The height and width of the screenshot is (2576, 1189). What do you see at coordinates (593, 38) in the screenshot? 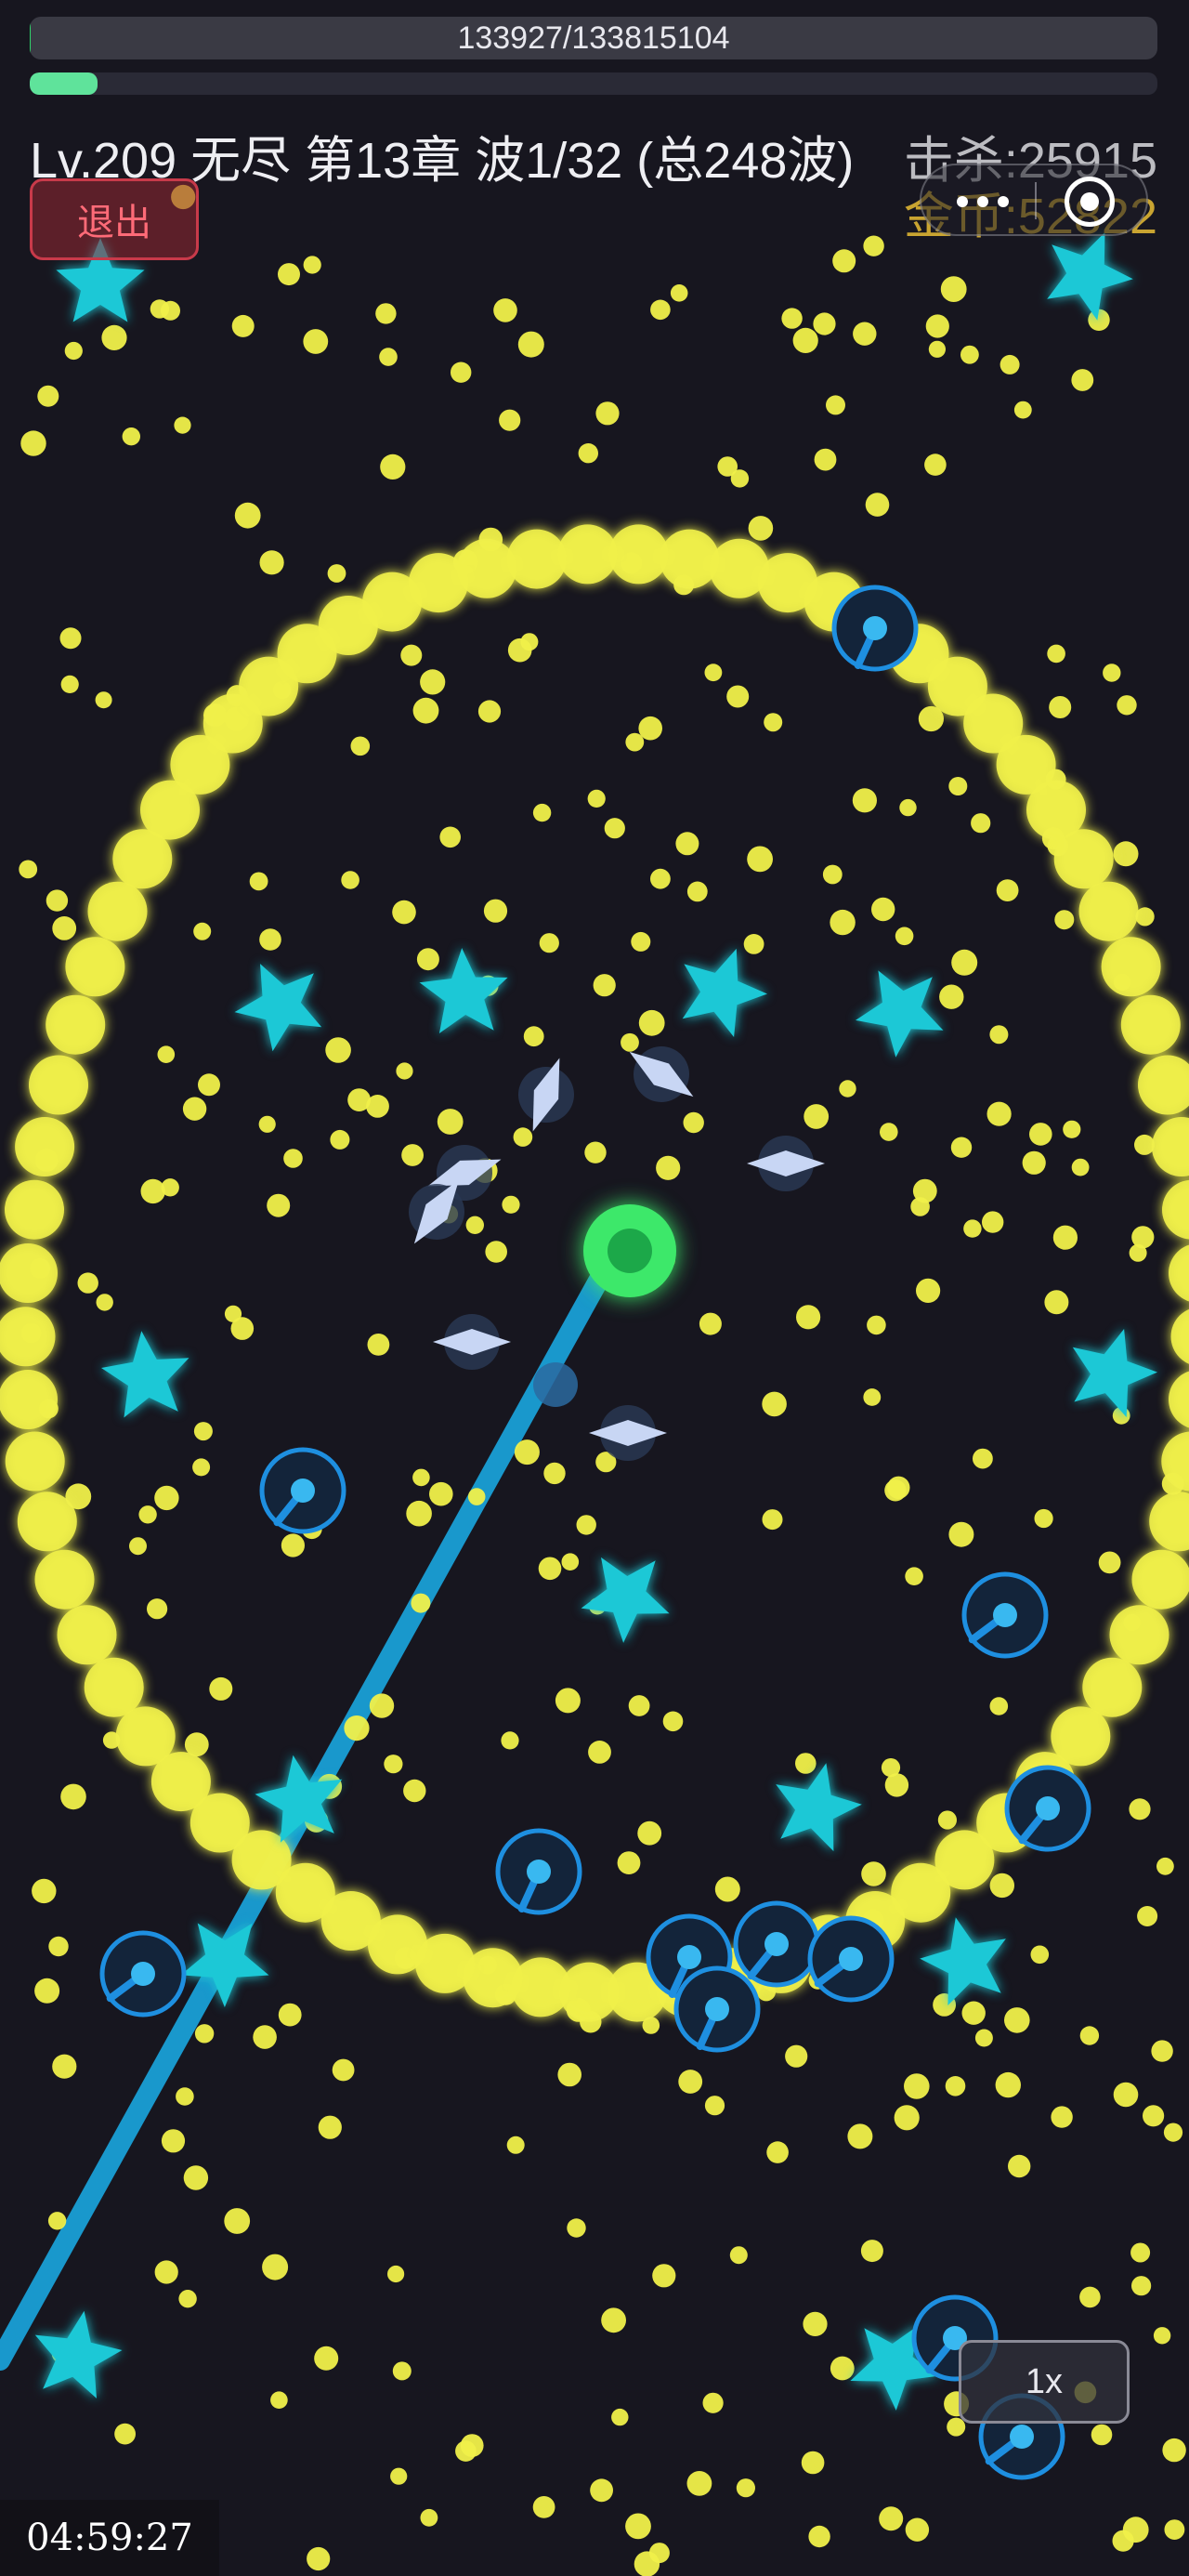
I see `hp-bar: 133927/133815104` at bounding box center [593, 38].